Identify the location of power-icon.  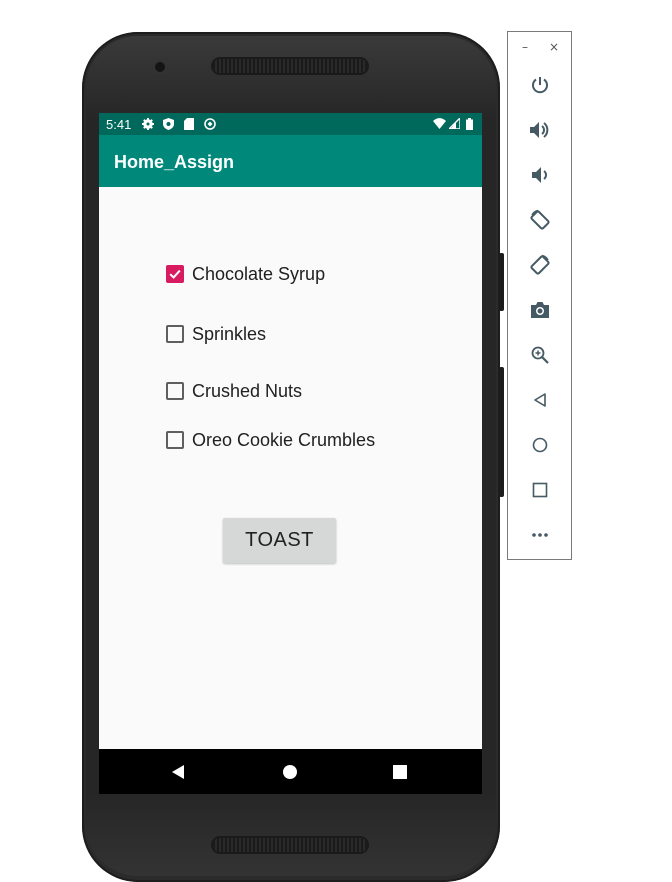
(540, 85).